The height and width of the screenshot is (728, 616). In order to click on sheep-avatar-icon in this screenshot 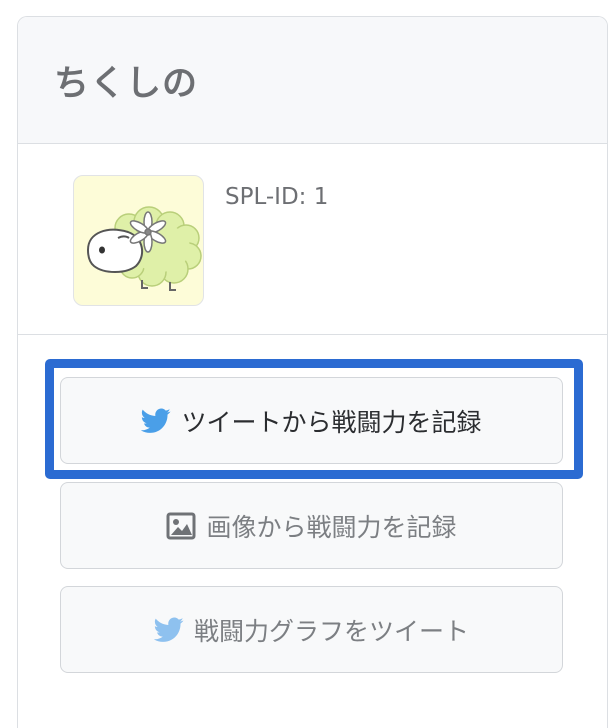, I will do `click(144, 248)`.